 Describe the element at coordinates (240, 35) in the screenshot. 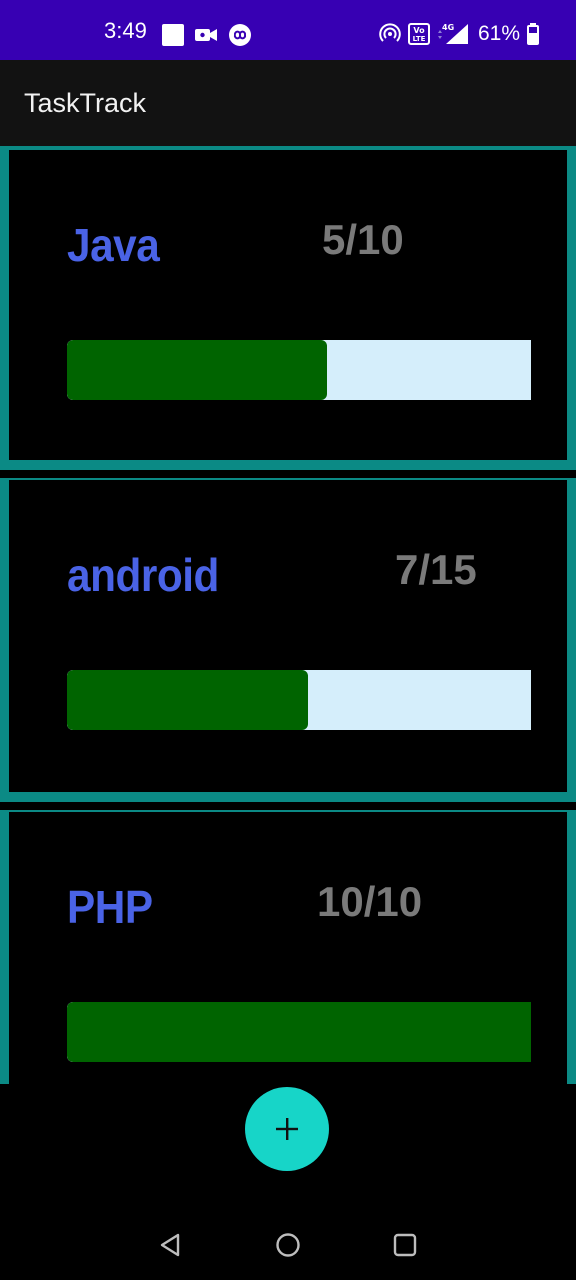

I see `sync-loop-icon` at that location.